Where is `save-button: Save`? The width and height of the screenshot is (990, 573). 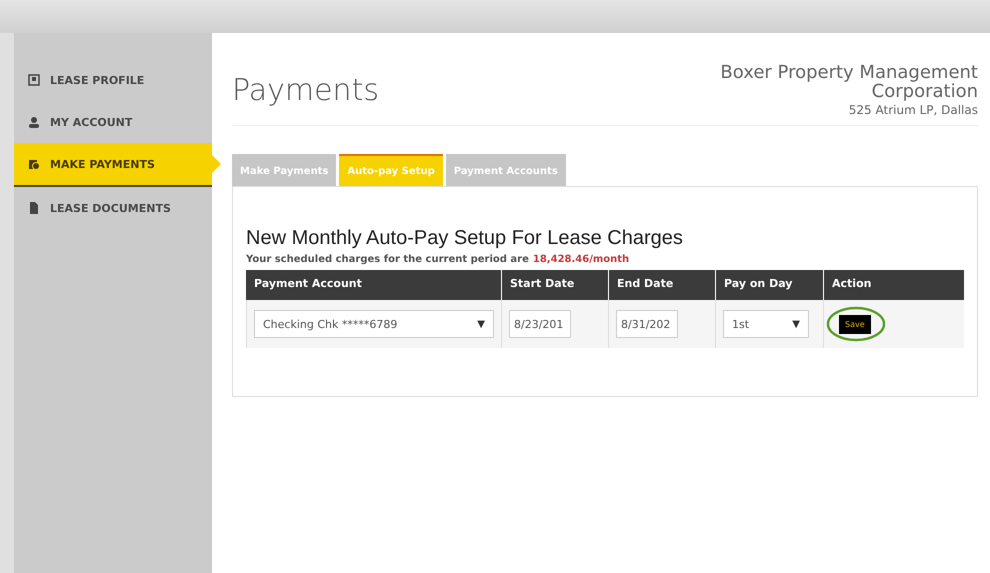 save-button: Save is located at coordinates (855, 324).